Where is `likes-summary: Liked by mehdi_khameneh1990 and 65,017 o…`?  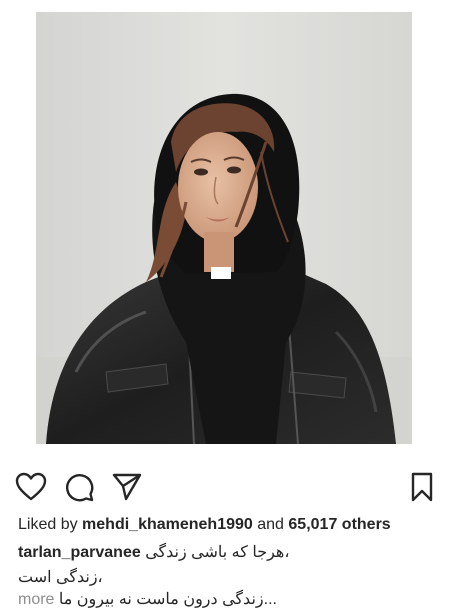 likes-summary: Liked by mehdi_khameneh1990 and 65,017 o… is located at coordinates (204, 525).